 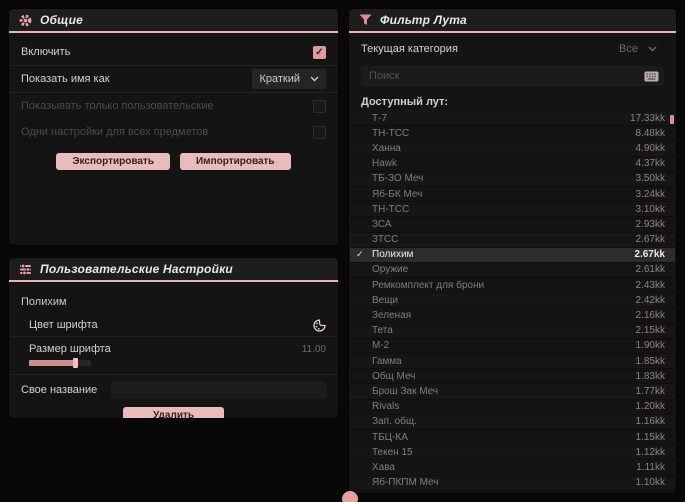 What do you see at coordinates (319, 52) in the screenshot?
I see `enable-checkbox: ✓` at bounding box center [319, 52].